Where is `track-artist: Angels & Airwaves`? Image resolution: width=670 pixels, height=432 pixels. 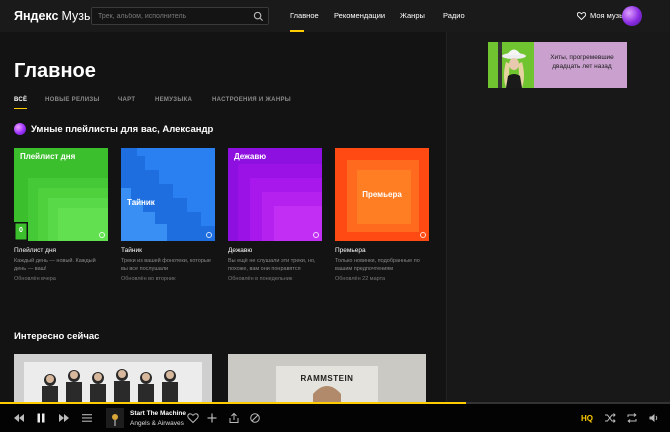 track-artist: Angels & Airwaves is located at coordinates (157, 423).